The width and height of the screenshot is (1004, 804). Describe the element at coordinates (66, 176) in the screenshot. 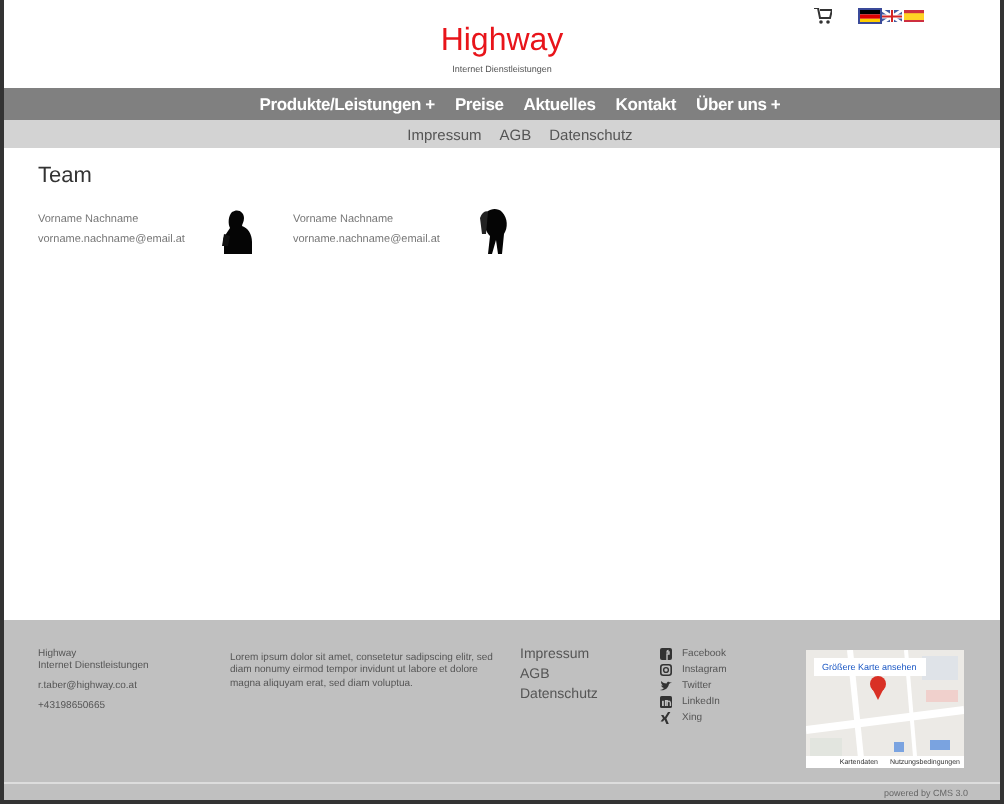

I see `section-heading: Team` at that location.